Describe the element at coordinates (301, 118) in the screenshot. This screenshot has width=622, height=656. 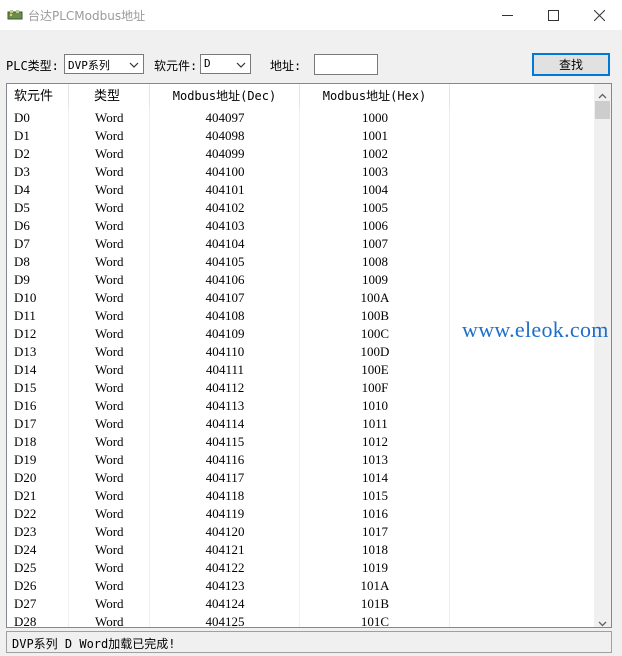
I see `table-row: D0 Word 404097 1000` at that location.